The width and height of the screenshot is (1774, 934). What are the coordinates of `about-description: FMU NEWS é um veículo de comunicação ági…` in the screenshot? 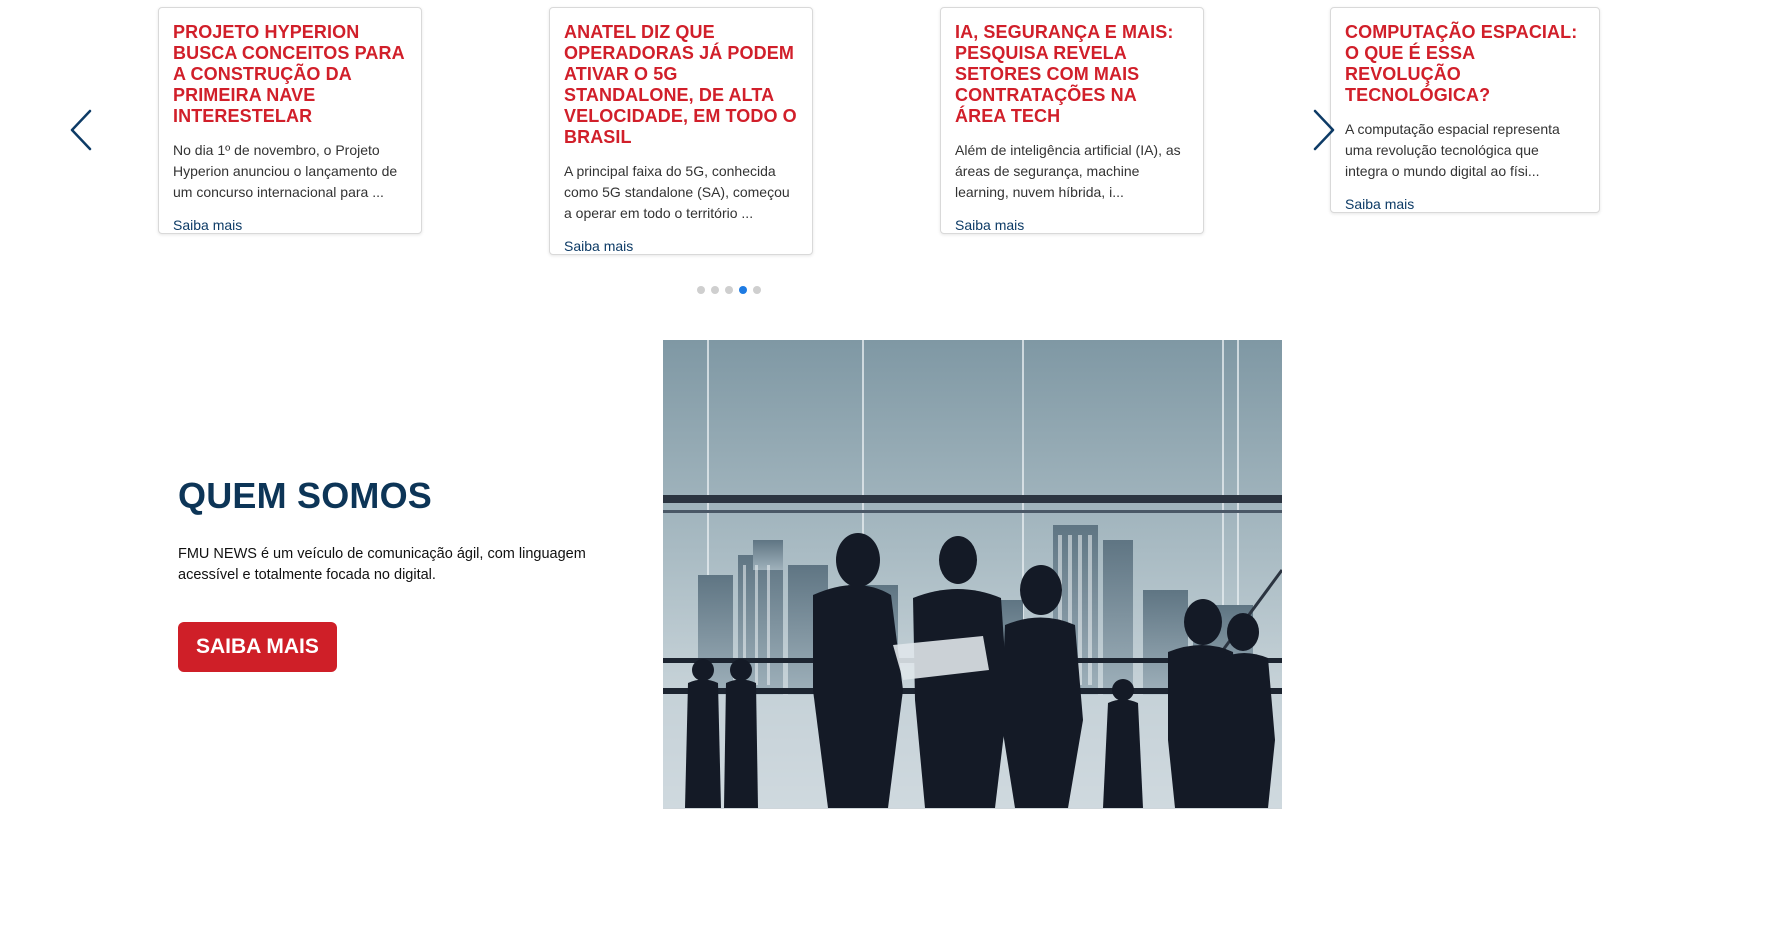 It's located at (382, 564).